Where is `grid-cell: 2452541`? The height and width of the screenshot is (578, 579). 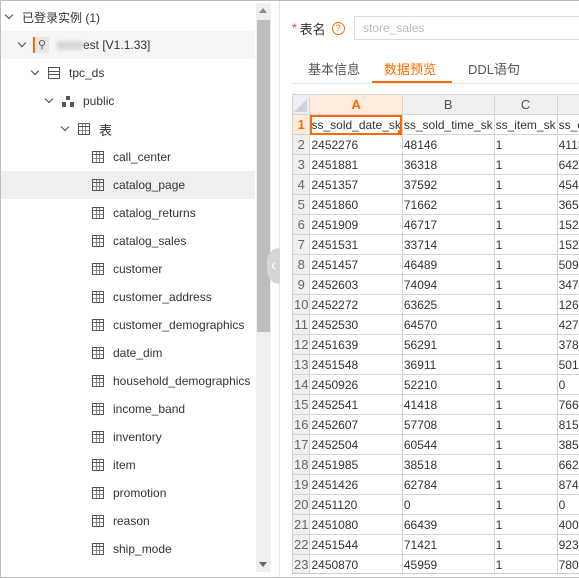 grid-cell: 2452541 is located at coordinates (356, 404).